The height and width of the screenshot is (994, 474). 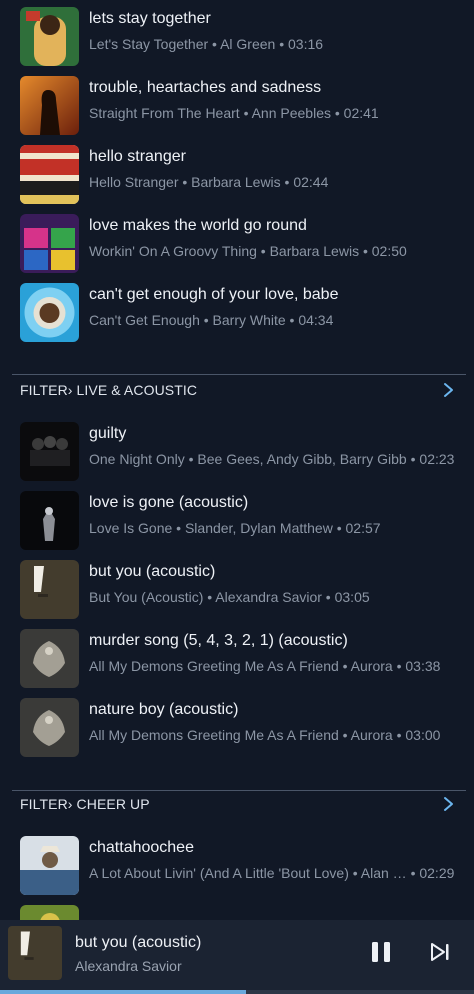 I want to click on song-title: but you (acoustic), so click(x=152, y=571).